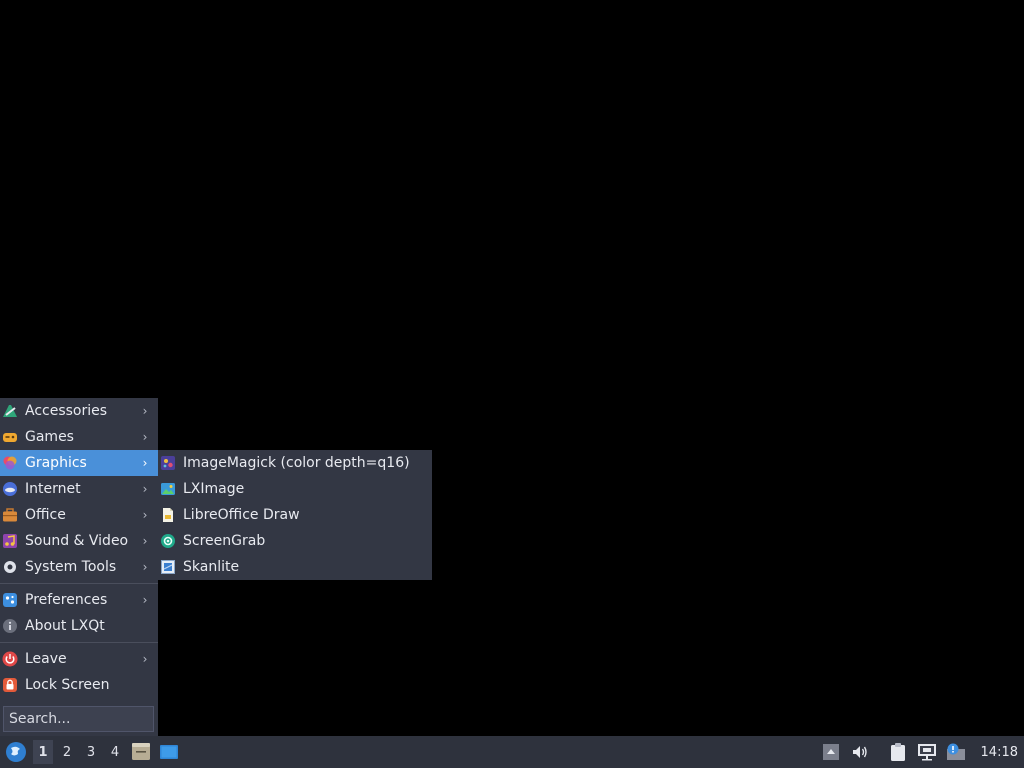 The width and height of the screenshot is (1024, 768). Describe the element at coordinates (91, 752) in the screenshot. I see `workspace-3-button: 3` at that location.